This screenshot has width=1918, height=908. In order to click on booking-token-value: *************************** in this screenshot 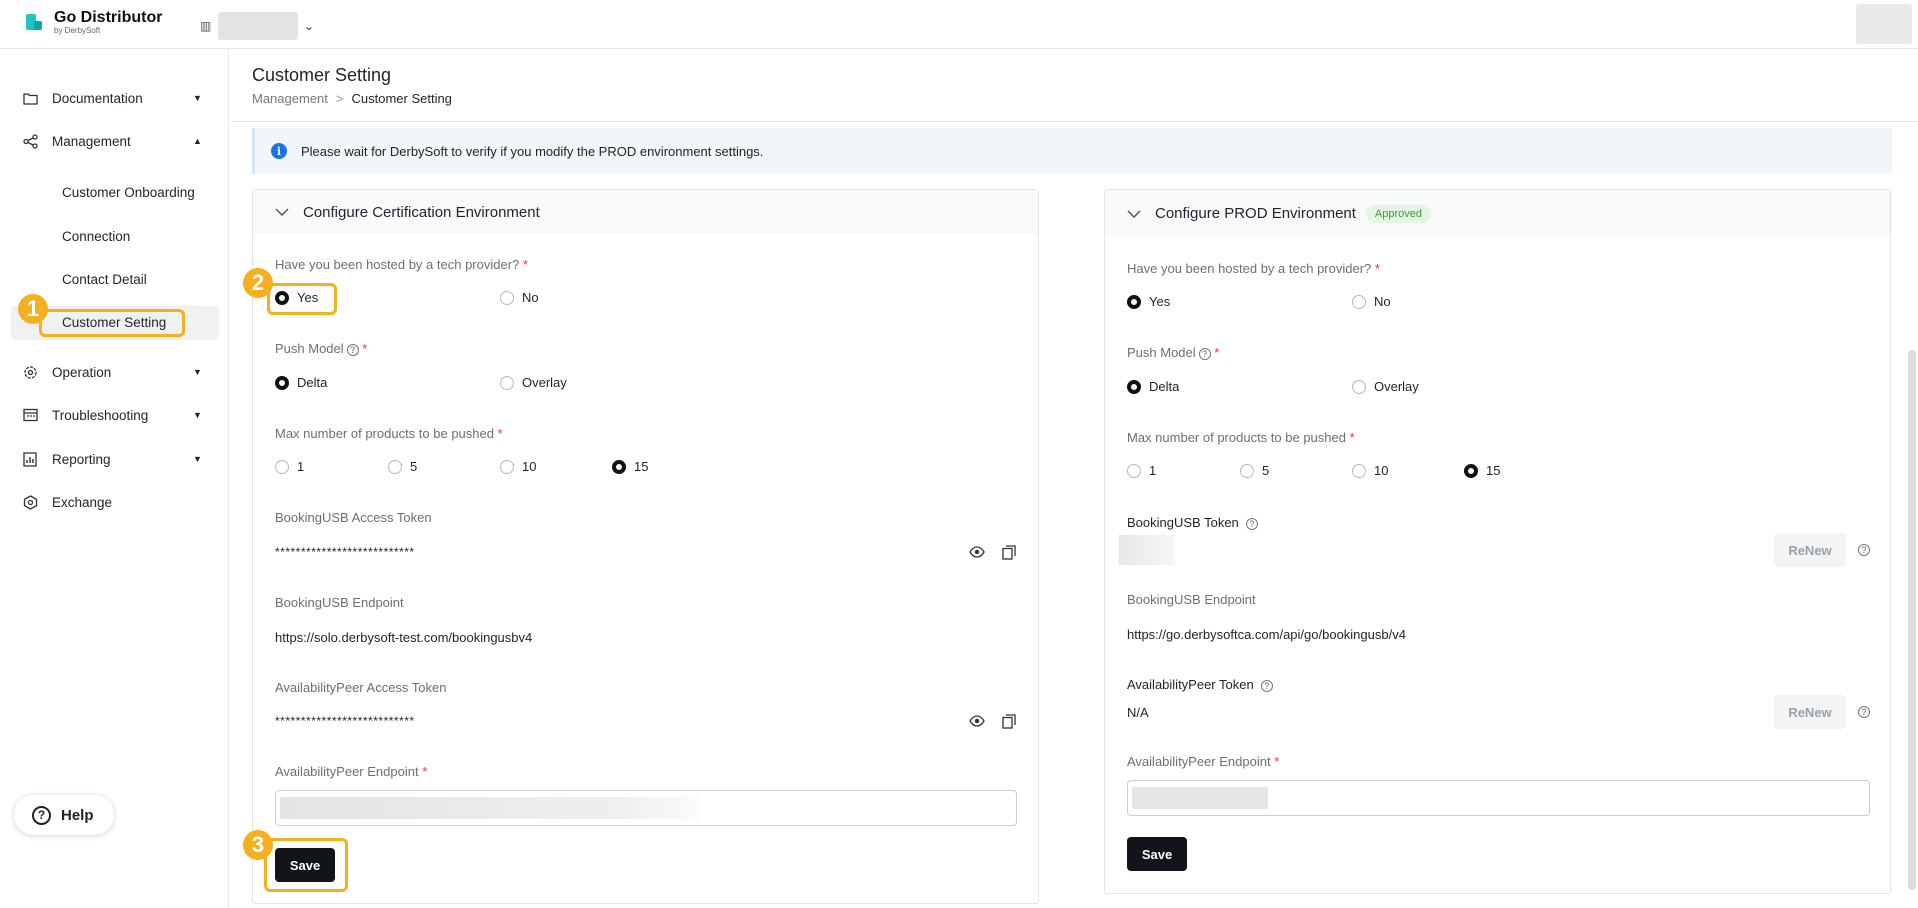, I will do `click(345, 552)`.